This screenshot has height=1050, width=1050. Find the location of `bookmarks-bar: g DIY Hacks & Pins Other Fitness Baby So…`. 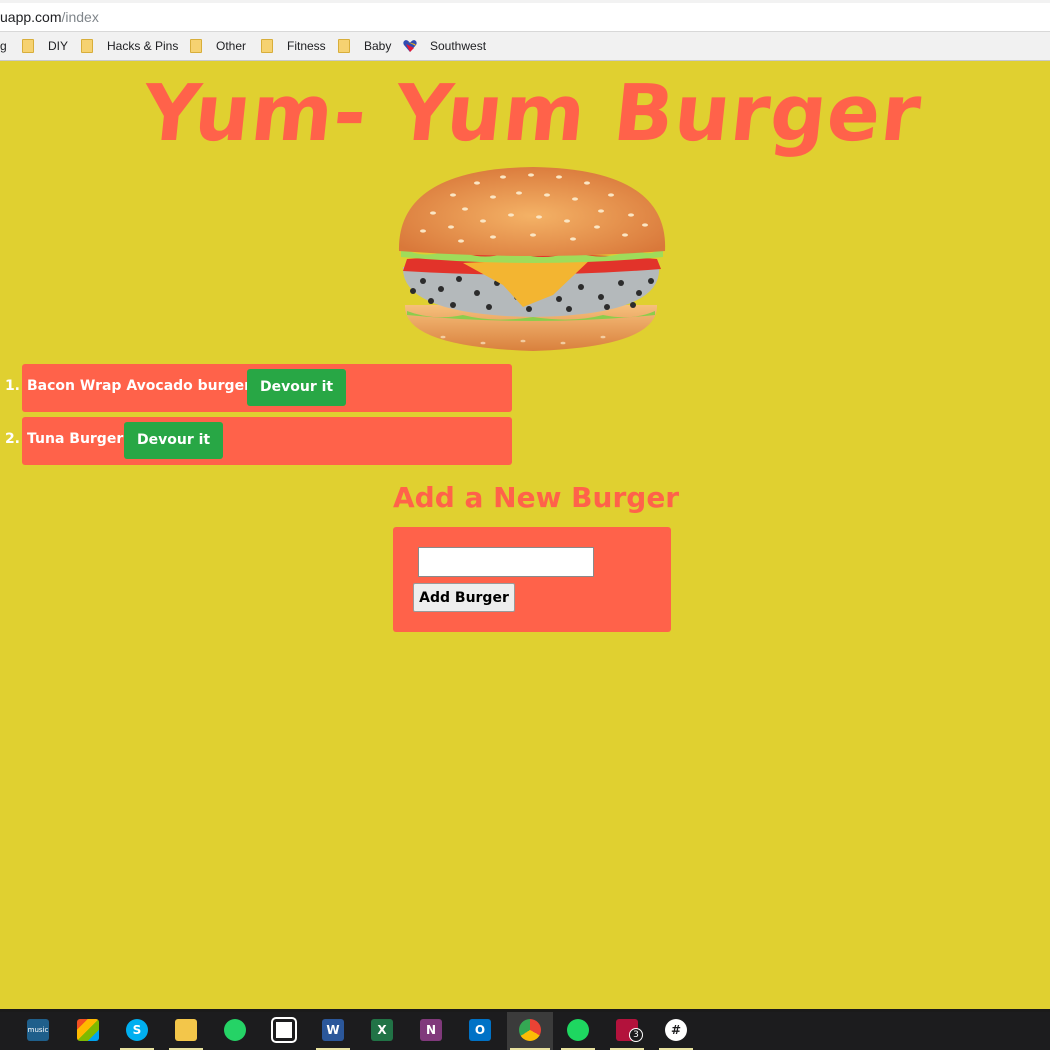

bookmarks-bar: g DIY Hacks & Pins Other Fitness Baby So… is located at coordinates (525, 46).